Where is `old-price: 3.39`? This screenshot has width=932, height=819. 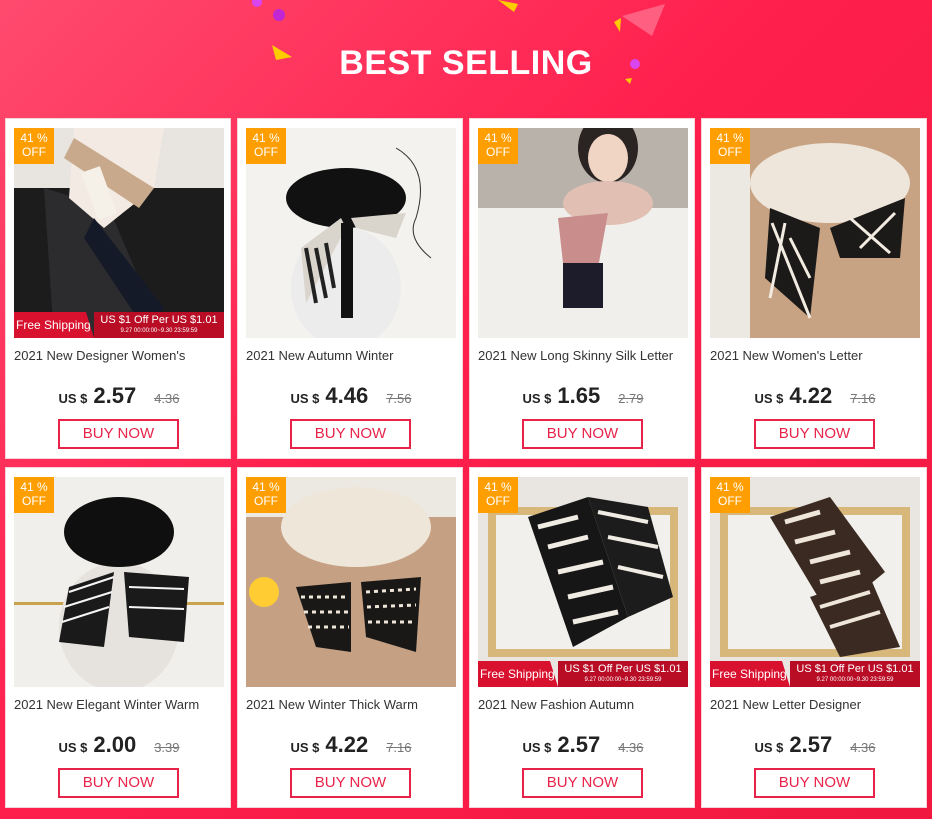
old-price: 3.39 is located at coordinates (167, 747).